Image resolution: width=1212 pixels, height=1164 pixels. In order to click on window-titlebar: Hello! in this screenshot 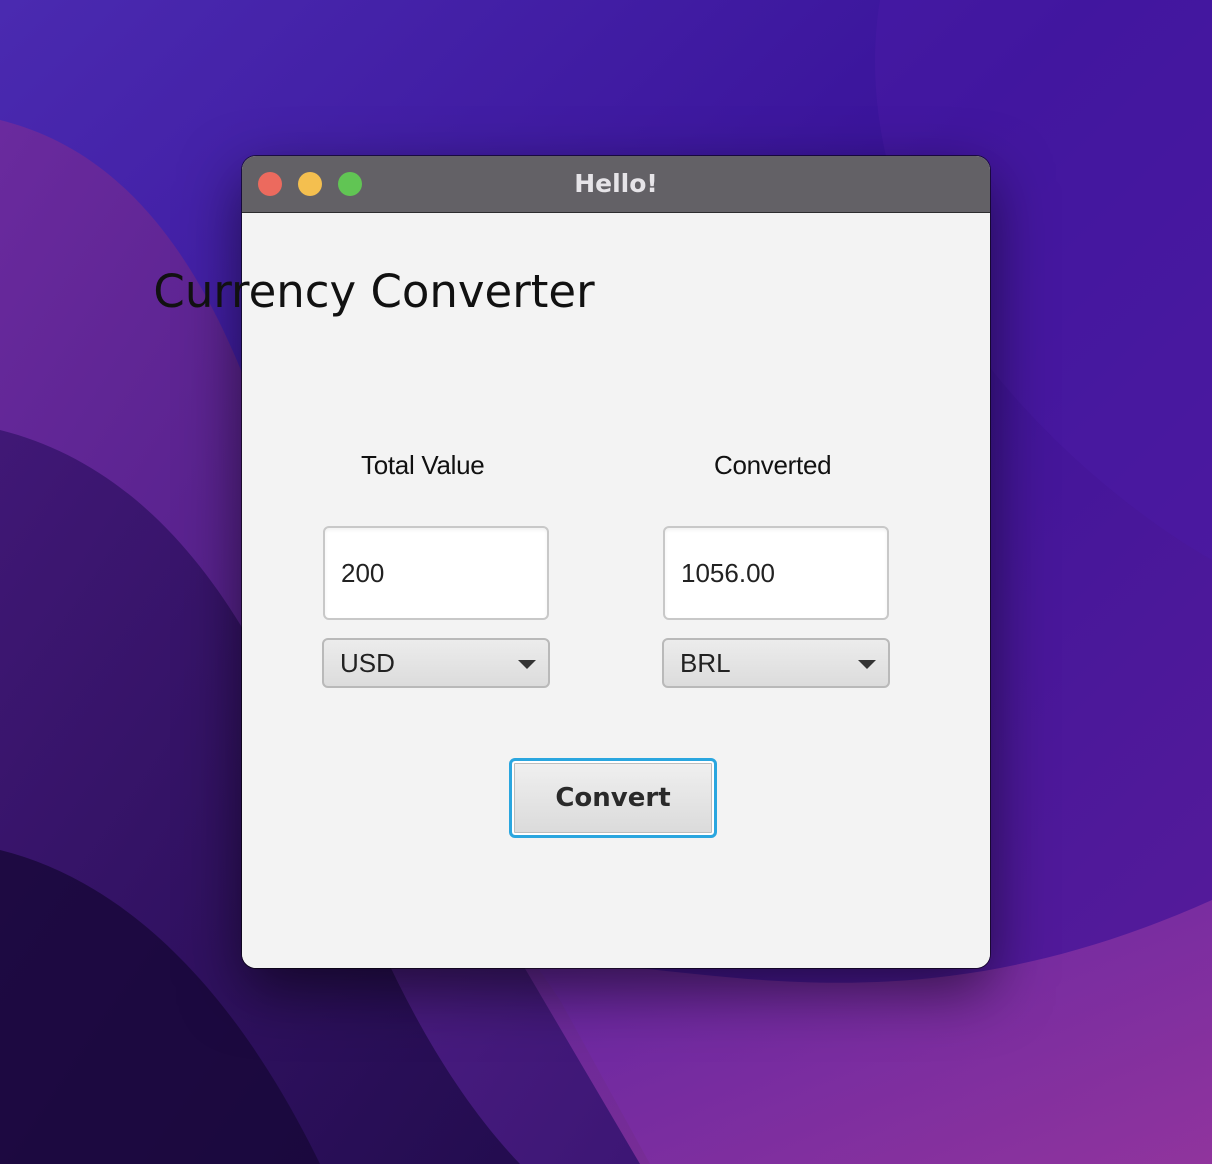, I will do `click(616, 184)`.